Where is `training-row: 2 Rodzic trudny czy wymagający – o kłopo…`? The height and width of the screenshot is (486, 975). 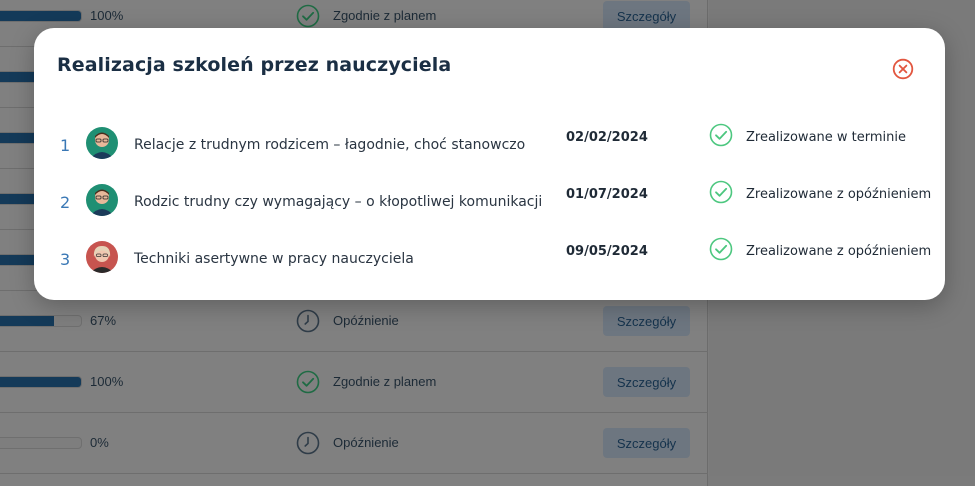 training-row: 2 Rodzic trudny czy wymagający – o kłopo… is located at coordinates (489, 201).